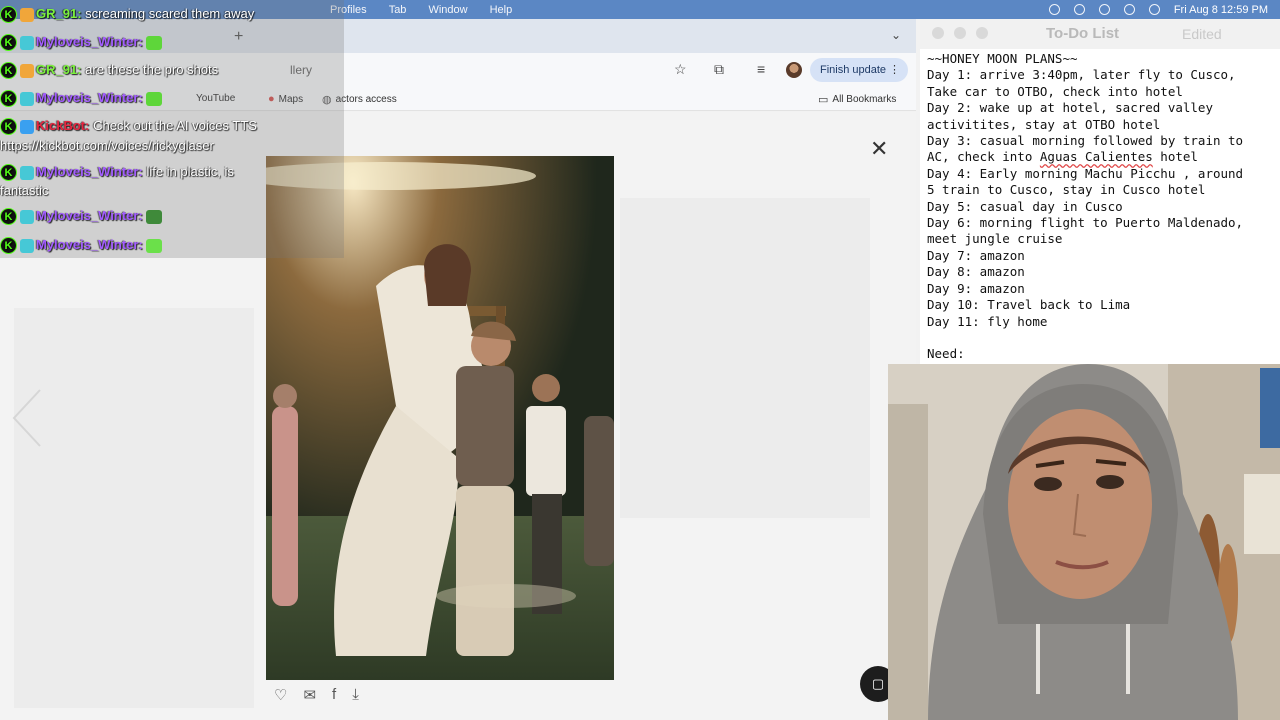 This screenshot has height=720, width=1280. I want to click on menu-item: Help, so click(501, 10).